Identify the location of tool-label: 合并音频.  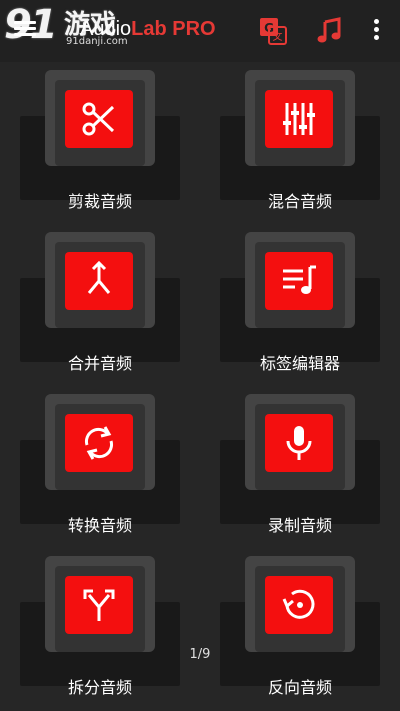
(99, 363).